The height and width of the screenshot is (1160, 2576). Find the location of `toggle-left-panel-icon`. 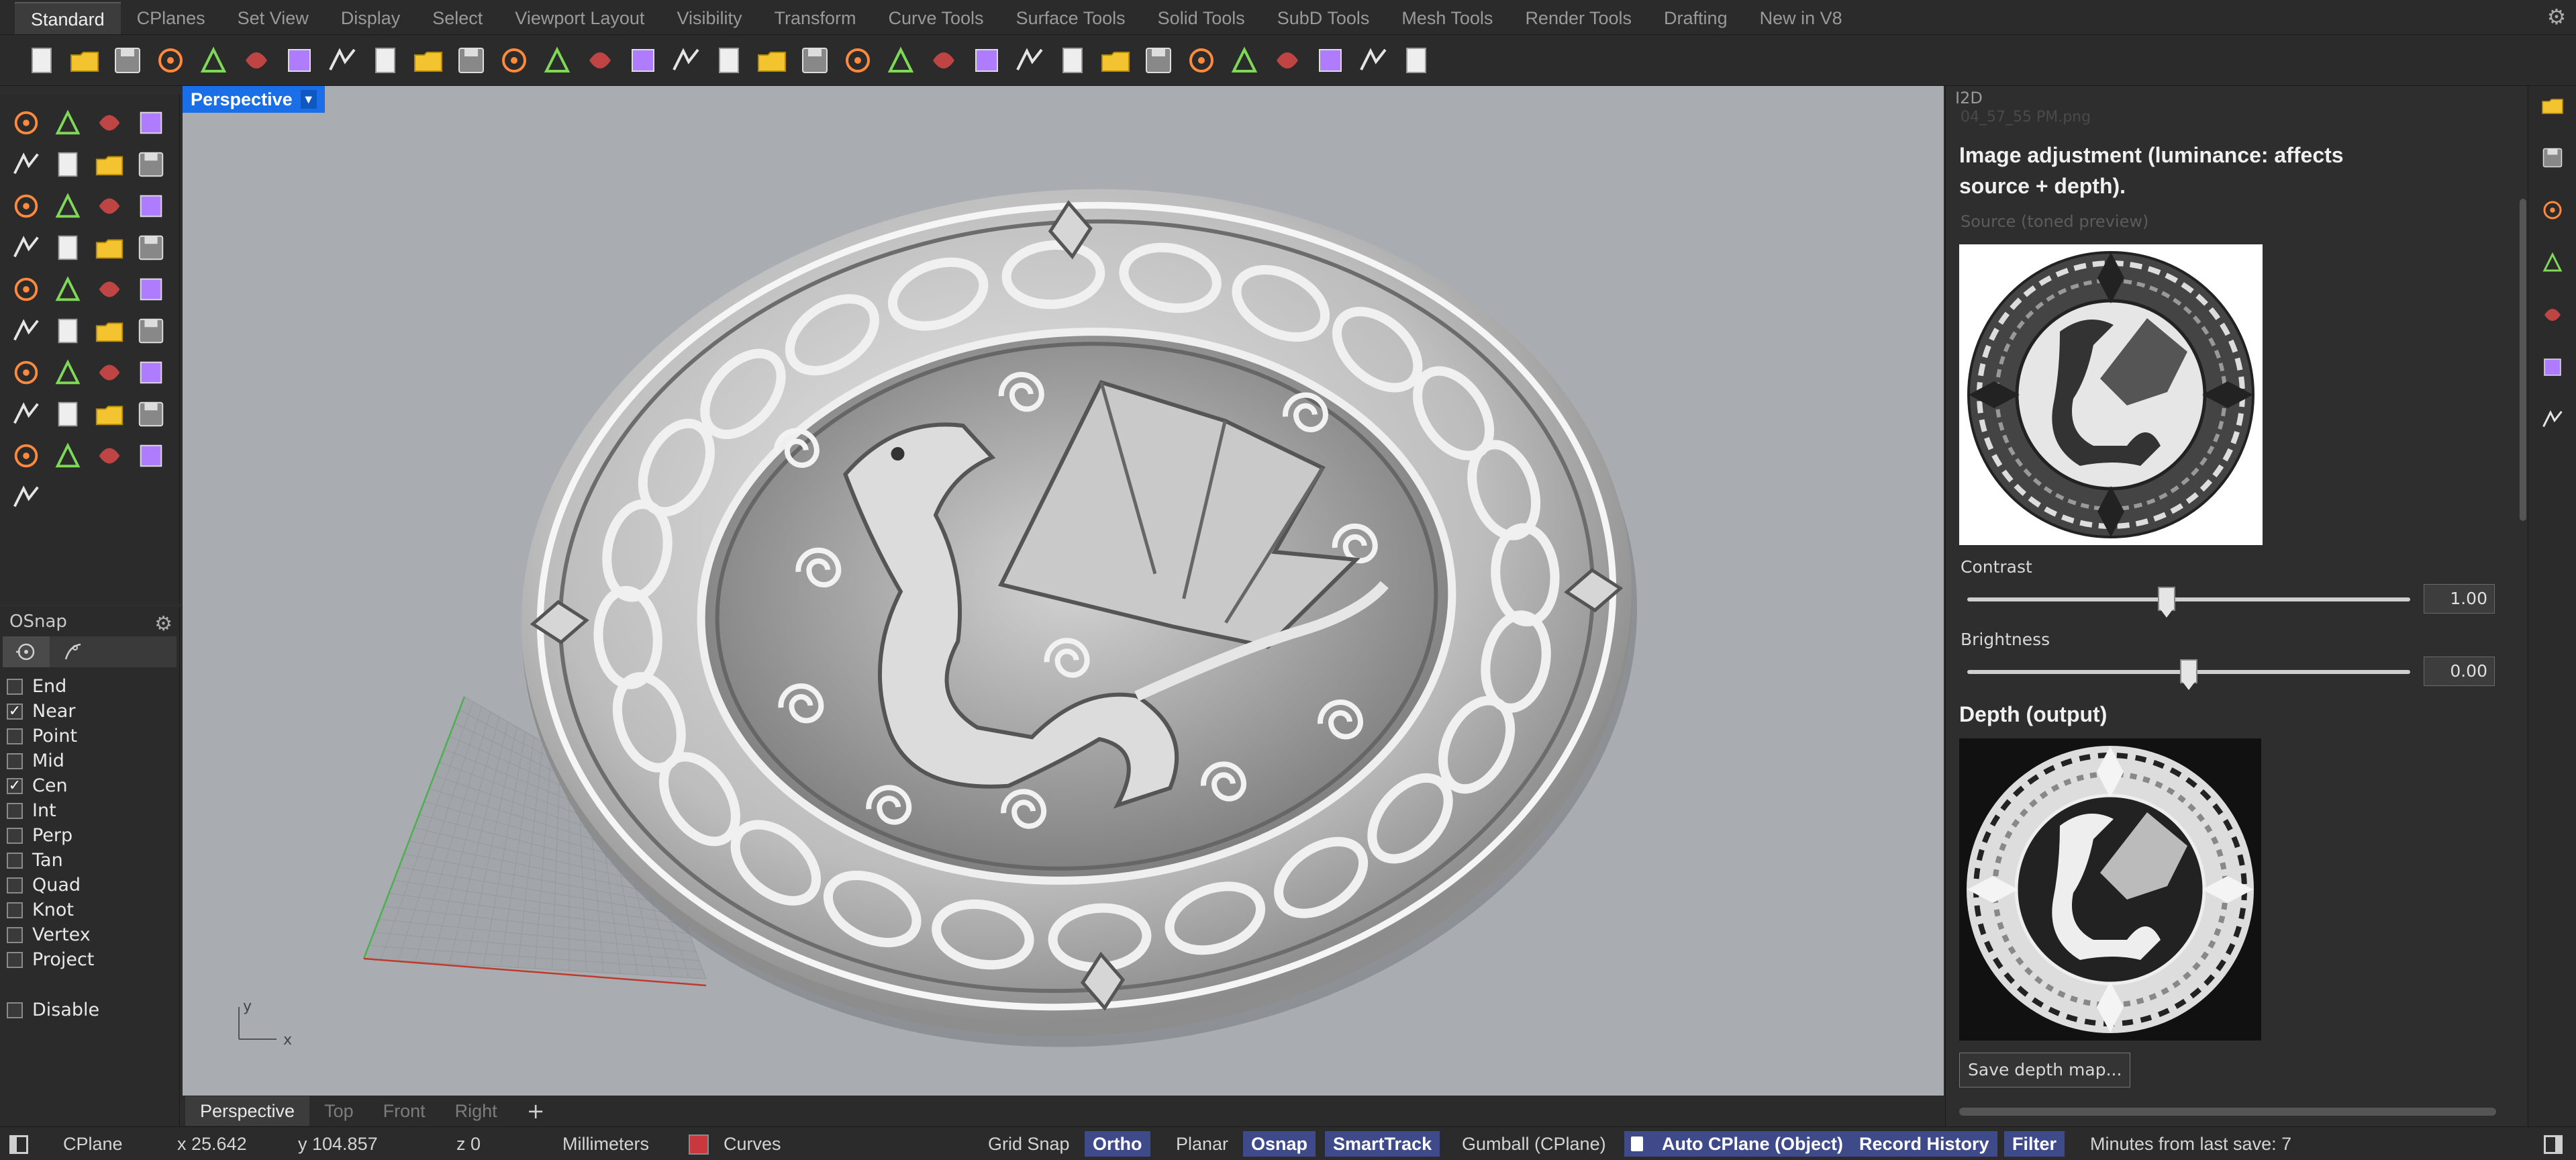

toggle-left-panel-icon is located at coordinates (18, 1144).